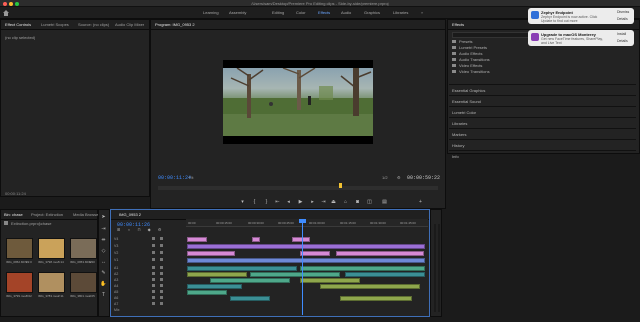 The image size is (640, 322). What do you see at coordinates (302, 221) in the screenshot?
I see `playhead-handle` at bounding box center [302, 221].